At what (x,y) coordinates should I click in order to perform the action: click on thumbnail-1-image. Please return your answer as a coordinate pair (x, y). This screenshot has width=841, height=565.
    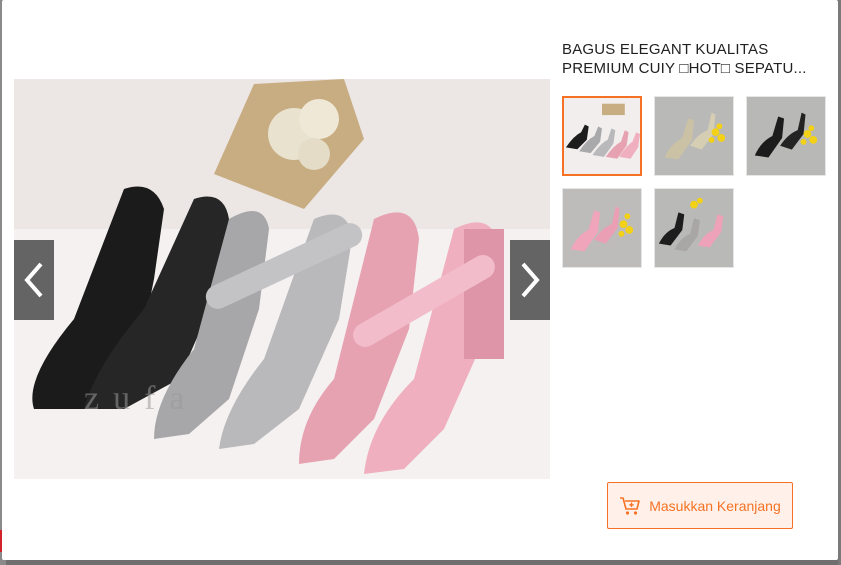
    Looking at the image, I should click on (602, 136).